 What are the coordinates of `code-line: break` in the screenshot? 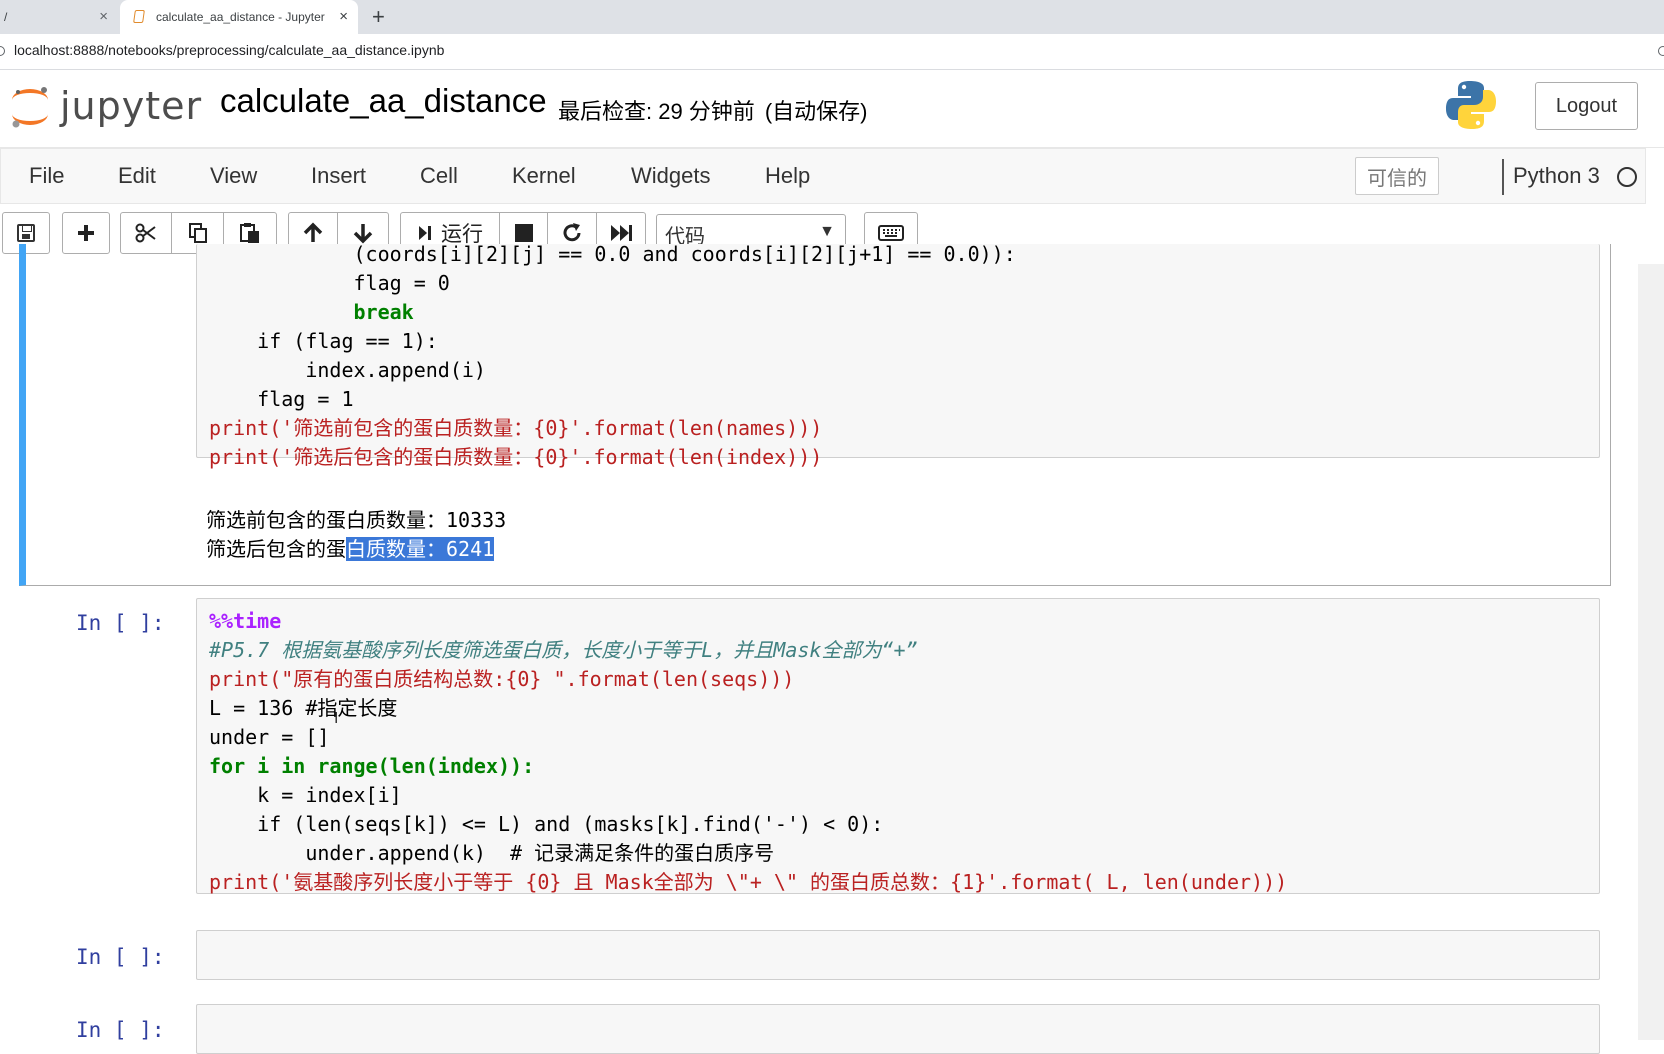 It's located at (311, 312).